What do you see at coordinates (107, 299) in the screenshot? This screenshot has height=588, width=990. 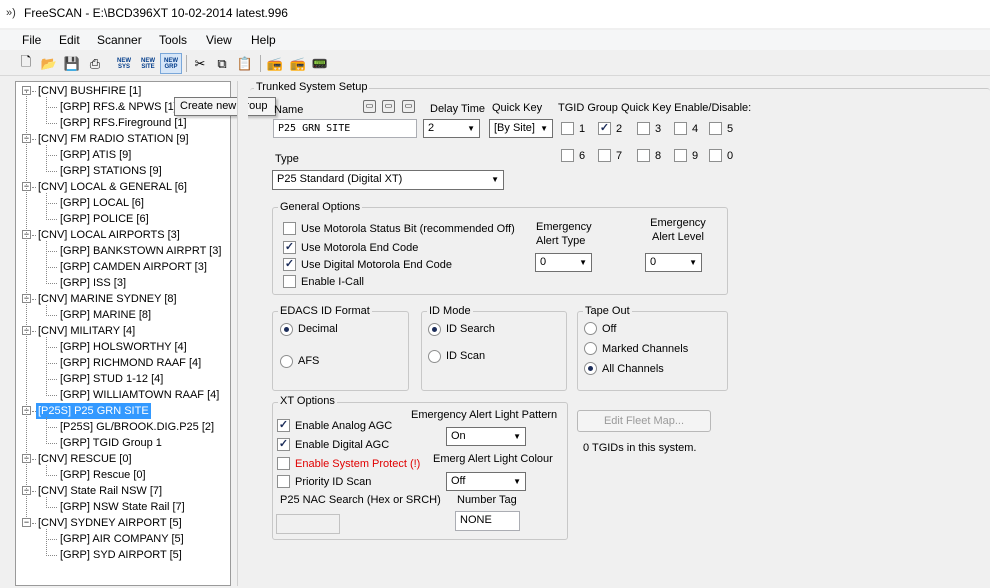 I see `tree-node-system: [CNV] MARINE SYDNEY [8]` at bounding box center [107, 299].